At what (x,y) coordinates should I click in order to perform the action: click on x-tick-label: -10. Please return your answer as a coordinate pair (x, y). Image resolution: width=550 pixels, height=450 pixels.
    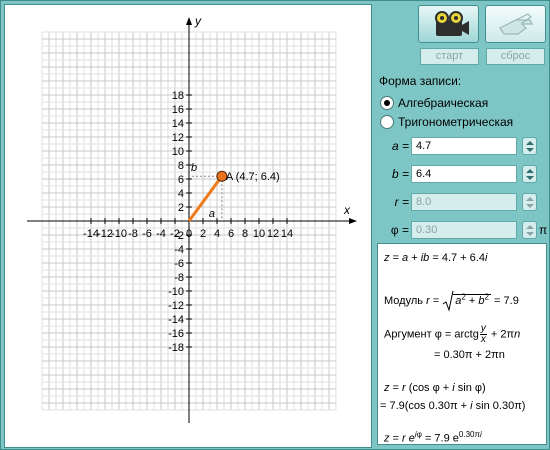
    Looking at the image, I should click on (119, 234).